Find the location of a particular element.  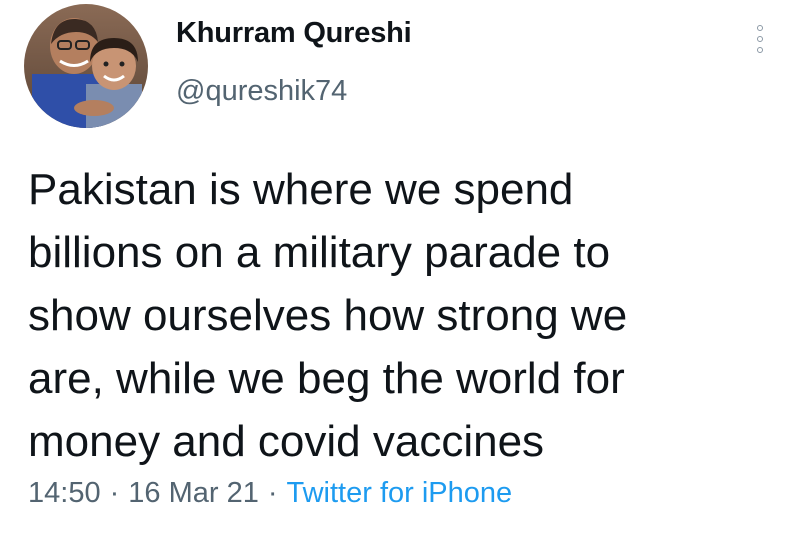

tweet-metadata: 14:50 · 16 Mar 21 · Twitter for iPhone is located at coordinates (270, 493).